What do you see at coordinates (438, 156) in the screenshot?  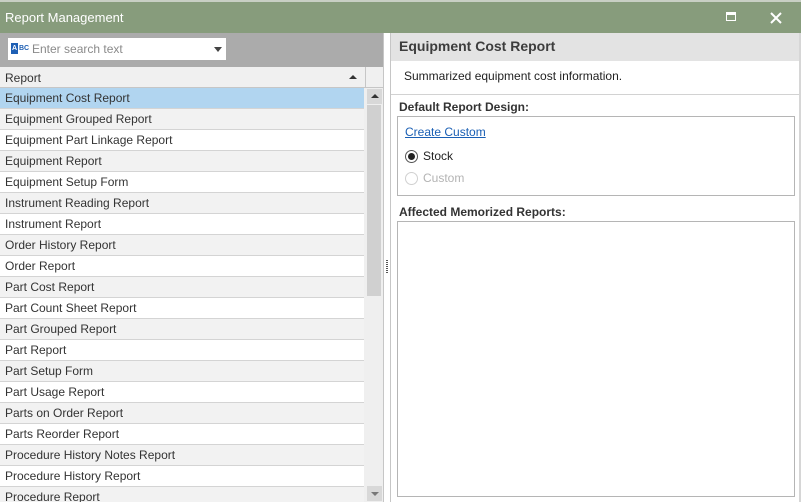 I see `stock-radio-label: Stock` at bounding box center [438, 156].